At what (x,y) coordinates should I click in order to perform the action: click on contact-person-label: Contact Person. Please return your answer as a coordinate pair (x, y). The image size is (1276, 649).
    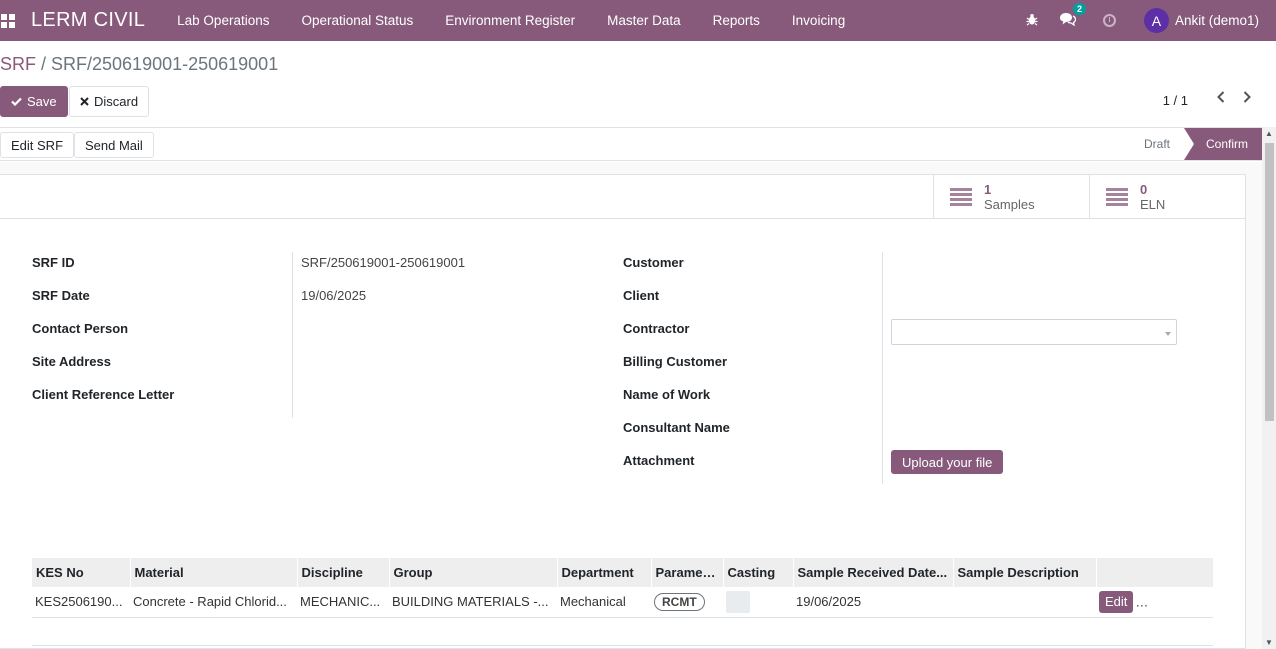
    Looking at the image, I should click on (80, 328).